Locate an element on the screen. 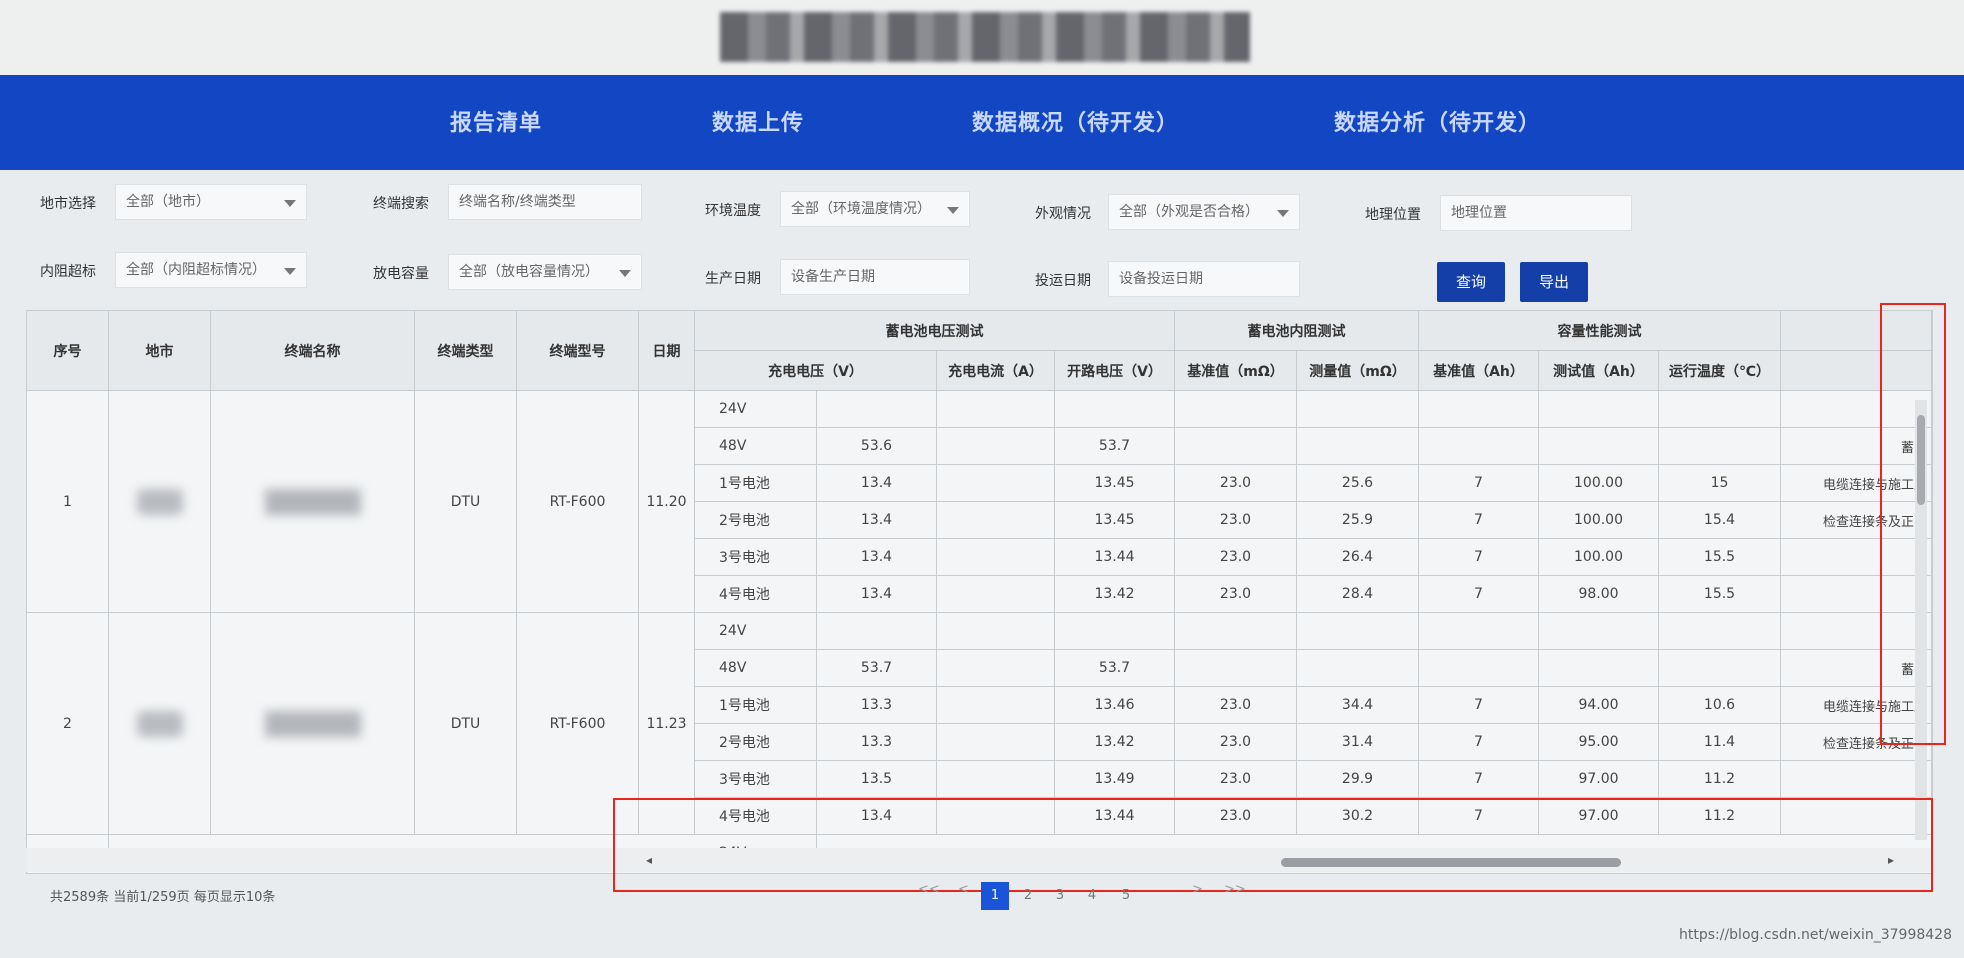  next-page-button: > is located at coordinates (1197, 896).